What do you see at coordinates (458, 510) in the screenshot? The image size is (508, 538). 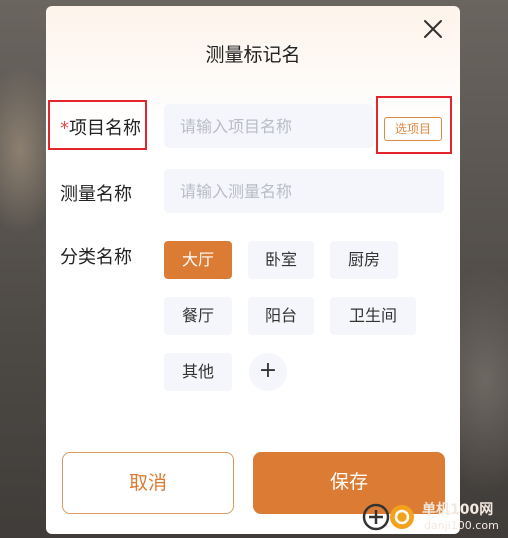 I see `watermark-name: 单机100网` at bounding box center [458, 510].